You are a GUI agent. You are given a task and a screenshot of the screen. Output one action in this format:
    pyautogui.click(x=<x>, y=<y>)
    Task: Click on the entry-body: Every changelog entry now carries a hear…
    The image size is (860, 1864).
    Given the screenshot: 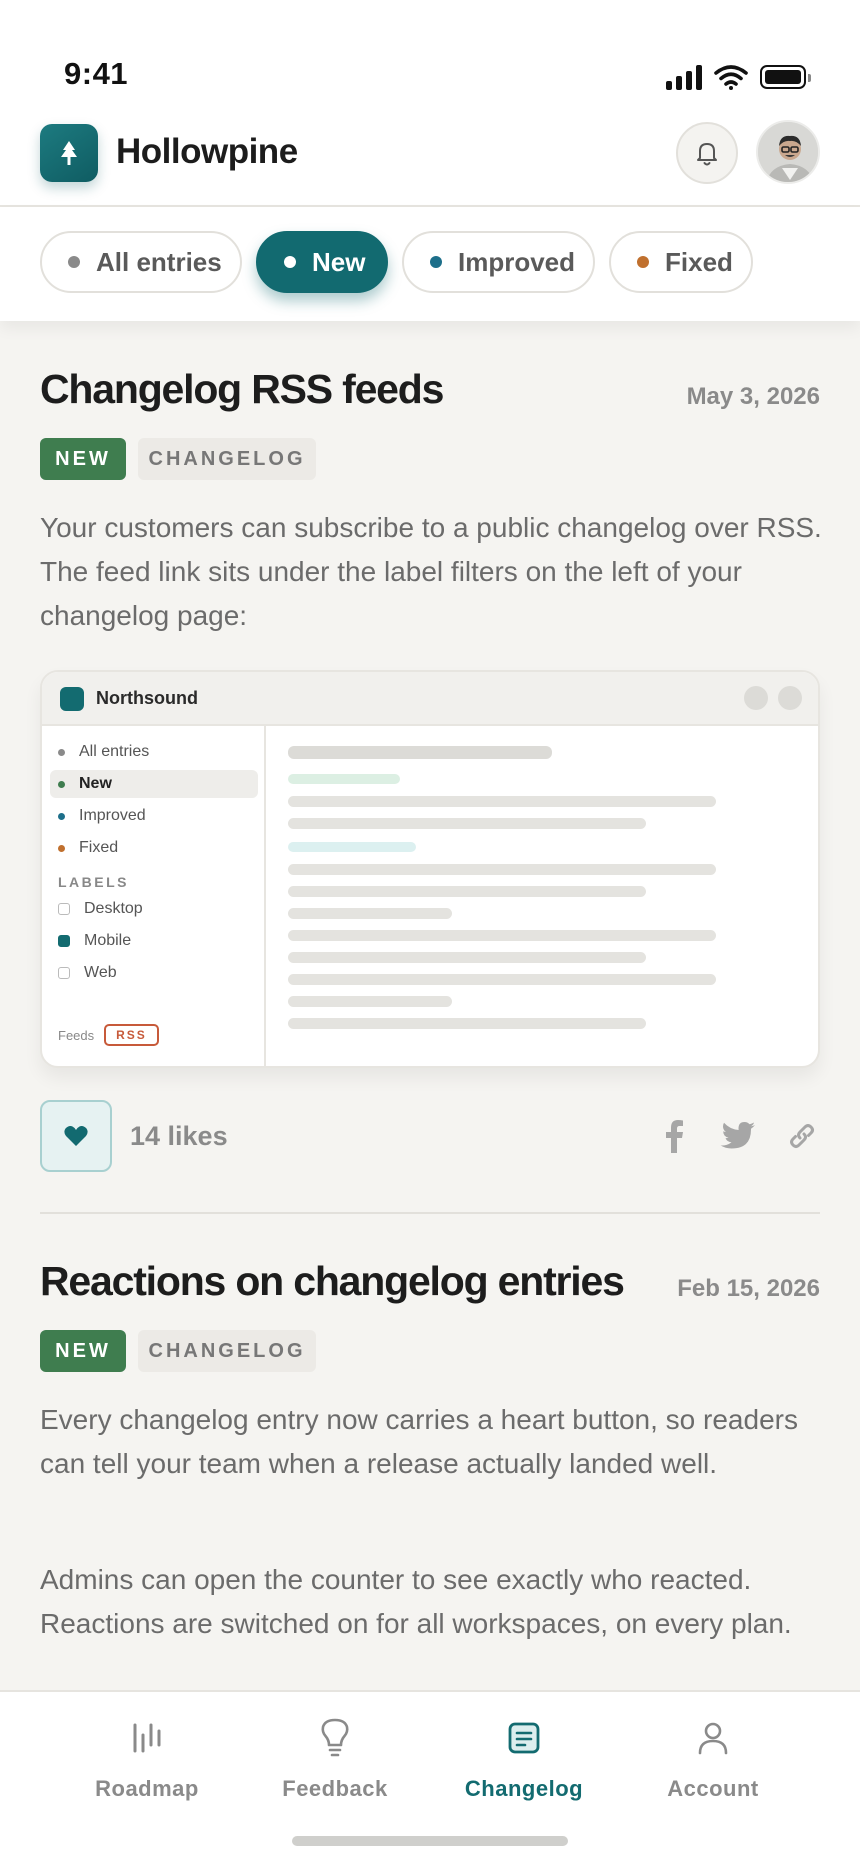 What is the action you would take?
    pyautogui.click(x=419, y=1441)
    